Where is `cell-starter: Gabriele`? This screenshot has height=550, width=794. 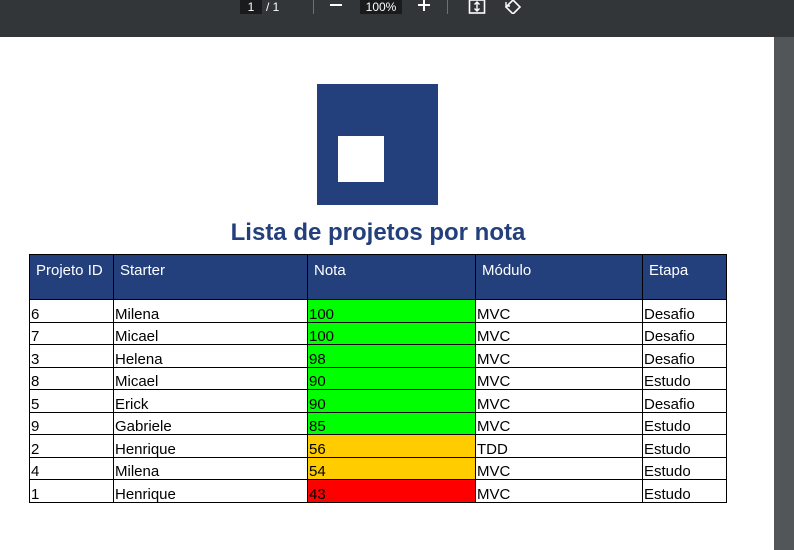 cell-starter: Gabriele is located at coordinates (210, 423).